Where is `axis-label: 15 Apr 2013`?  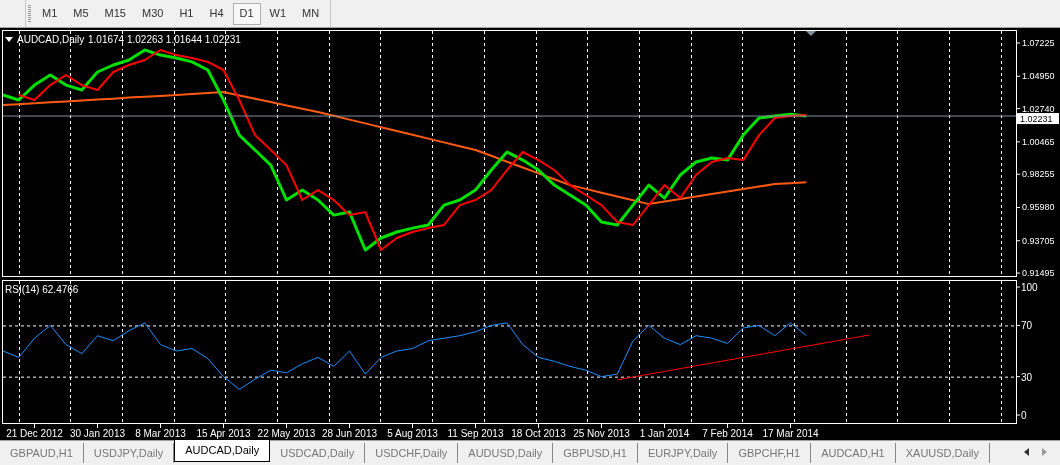 axis-label: 15 Apr 2013 is located at coordinates (223, 433).